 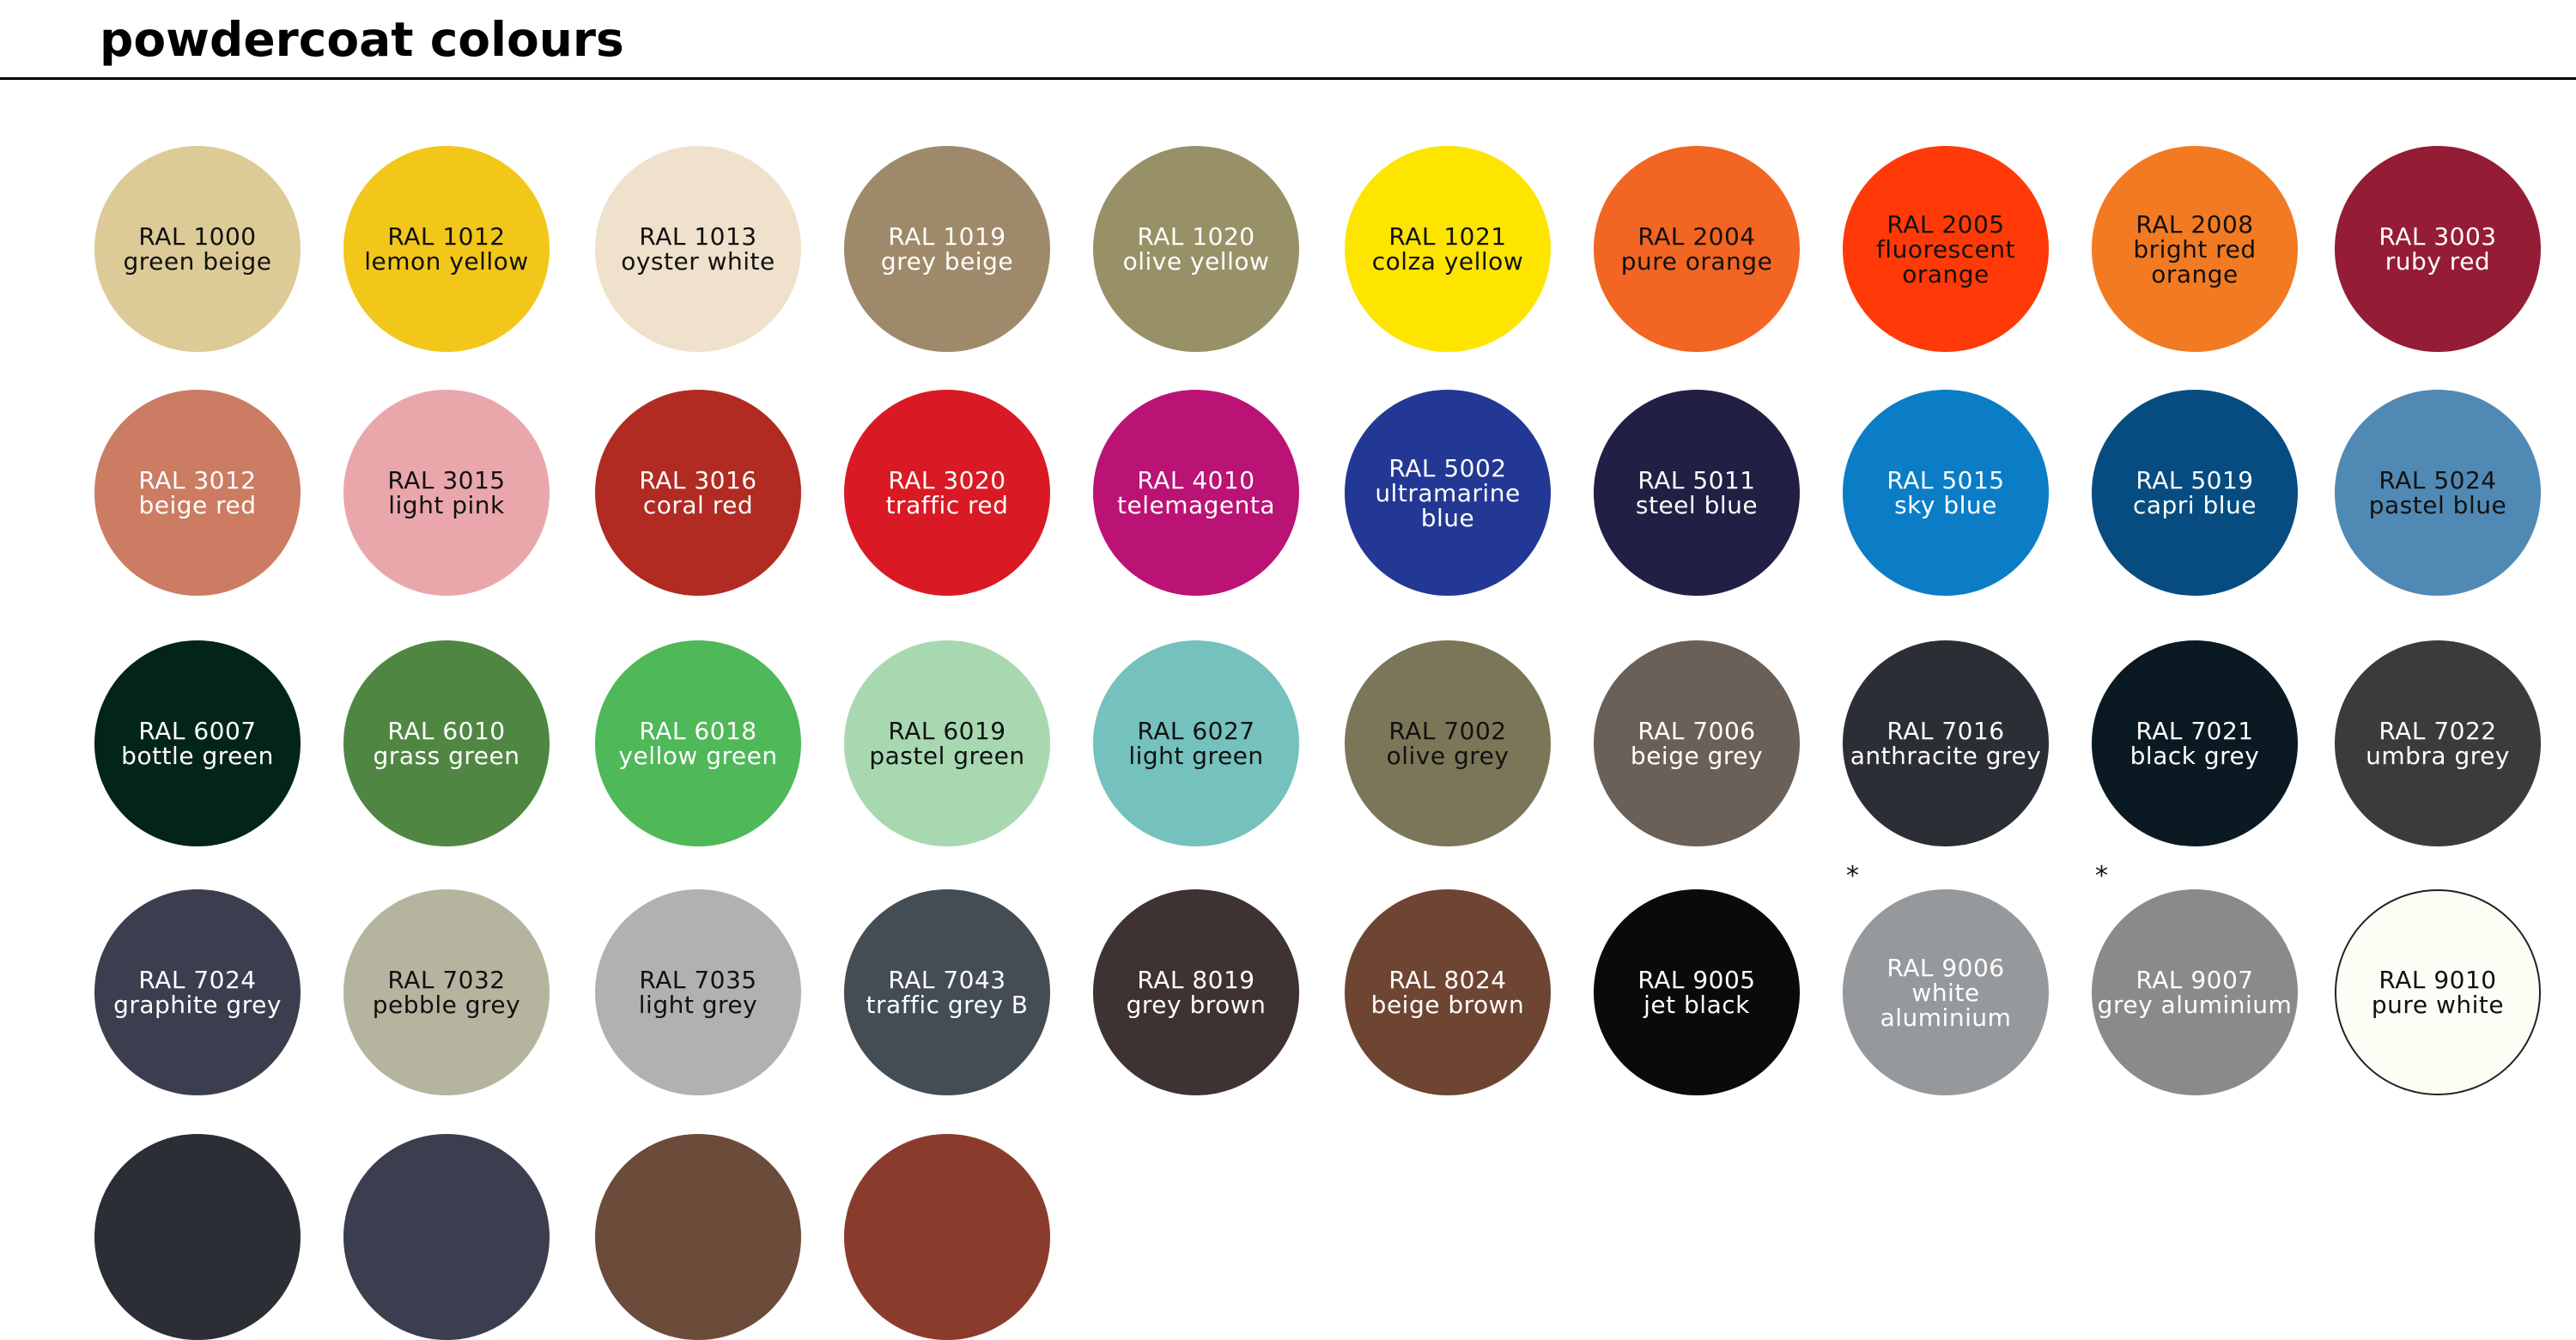 I want to click on colour-swatch-ral-5019: RAL 5019 capri blue, so click(x=2195, y=493).